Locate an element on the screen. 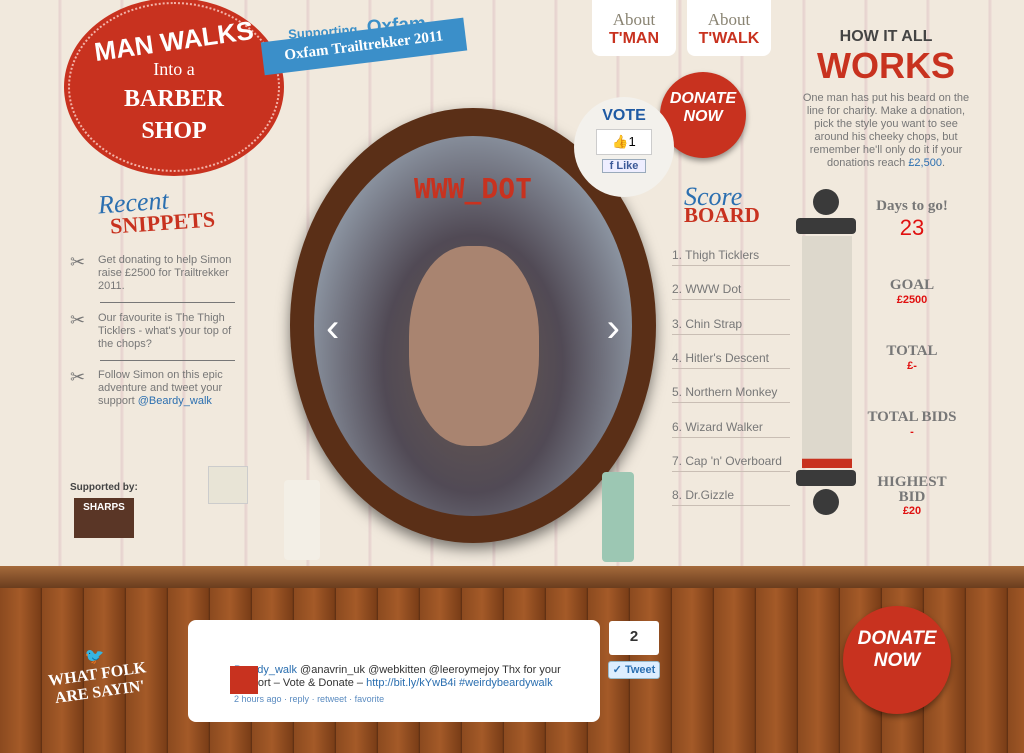 Image resolution: width=1024 pixels, height=753 pixels. pole-top-knob is located at coordinates (826, 202).